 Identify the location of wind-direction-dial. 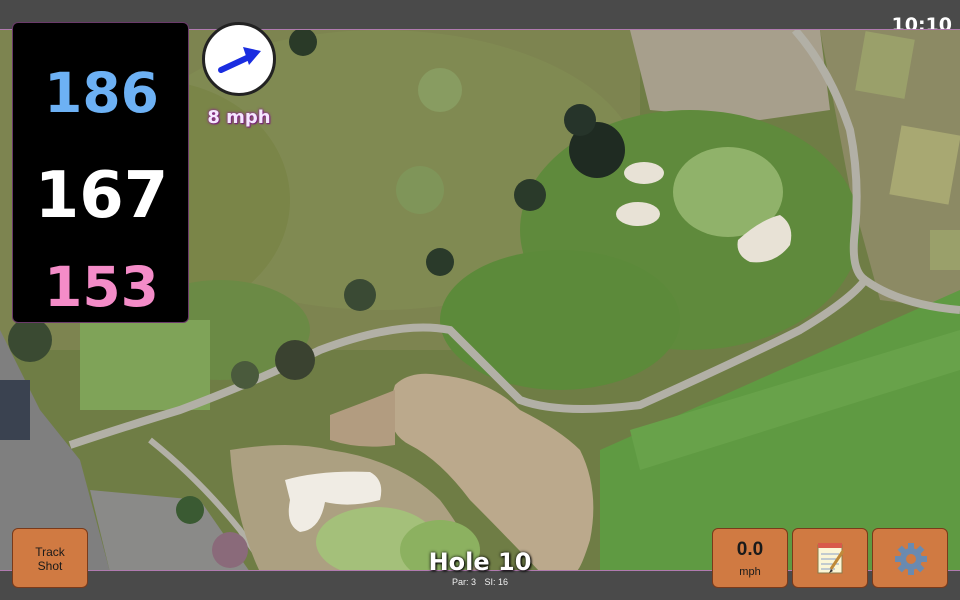
(239, 59).